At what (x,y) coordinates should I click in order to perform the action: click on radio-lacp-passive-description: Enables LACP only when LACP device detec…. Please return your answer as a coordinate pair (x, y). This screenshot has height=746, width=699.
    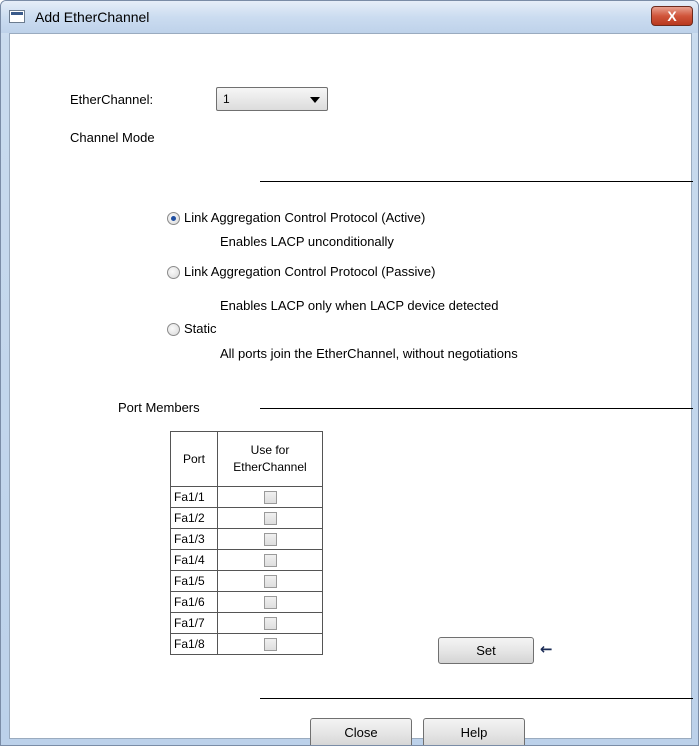
    Looking at the image, I should click on (359, 305).